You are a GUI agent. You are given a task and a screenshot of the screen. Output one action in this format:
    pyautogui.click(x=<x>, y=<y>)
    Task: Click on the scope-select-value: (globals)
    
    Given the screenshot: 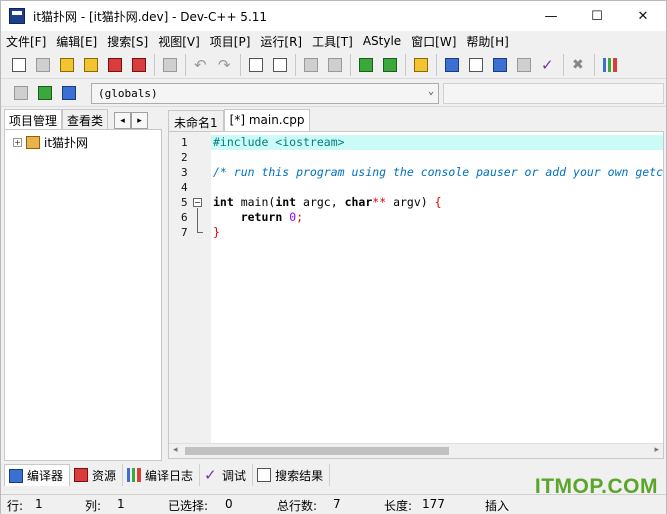 What is the action you would take?
    pyautogui.click(x=128, y=93)
    